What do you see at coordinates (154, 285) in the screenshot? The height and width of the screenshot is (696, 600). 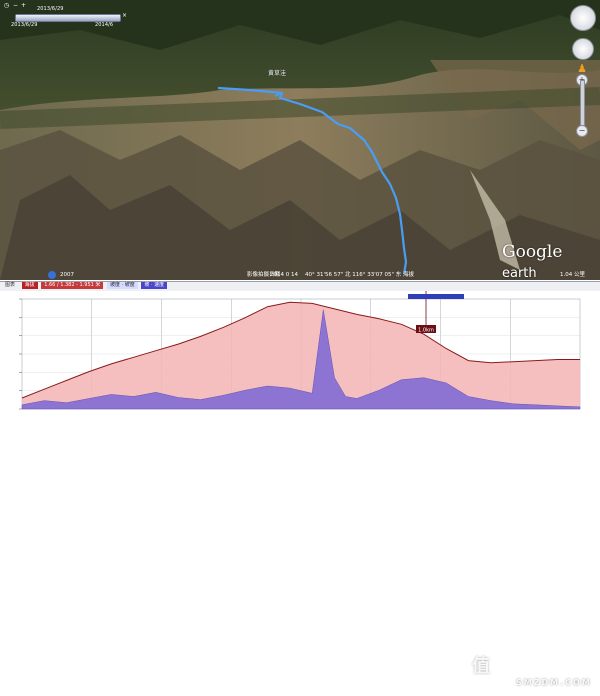 I see `legend-speed: 坡 · 速度` at bounding box center [154, 285].